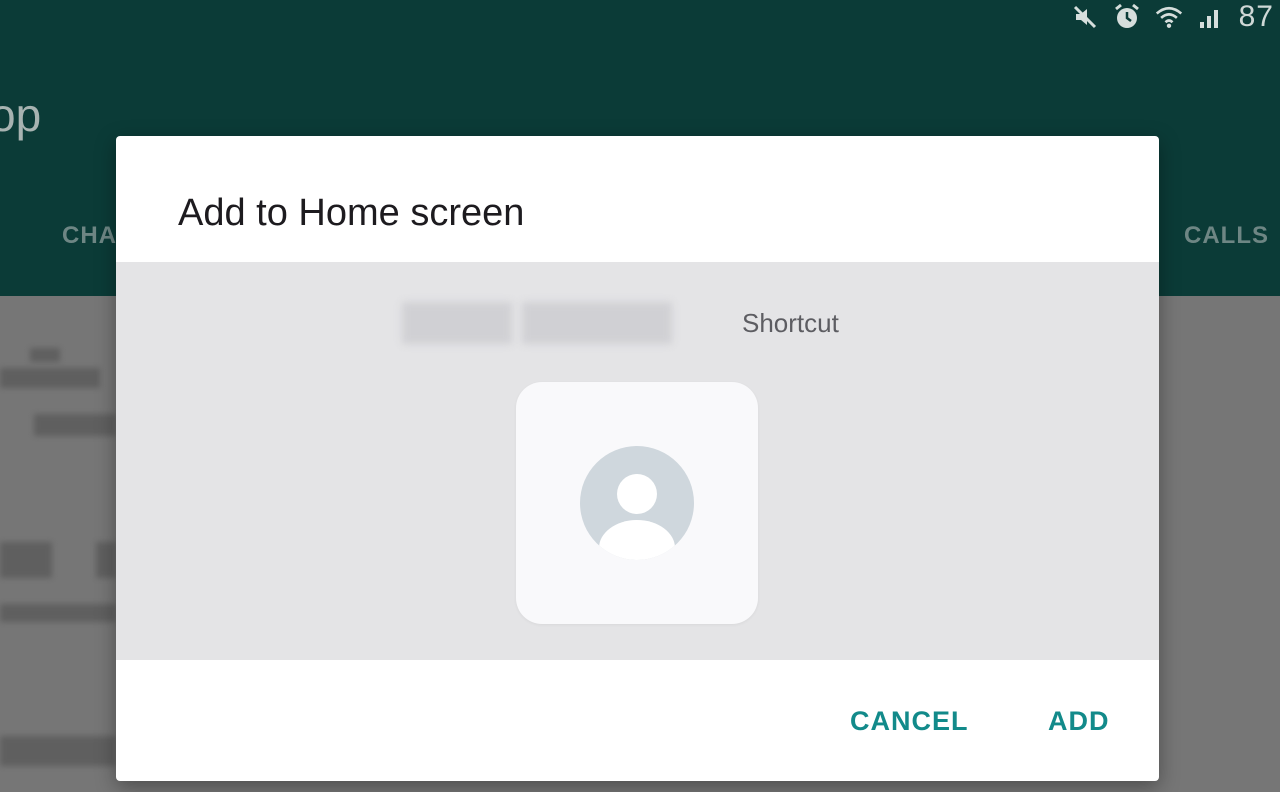 This screenshot has height=792, width=1280. Describe the element at coordinates (1079, 721) in the screenshot. I see `add-button: ADD` at that location.